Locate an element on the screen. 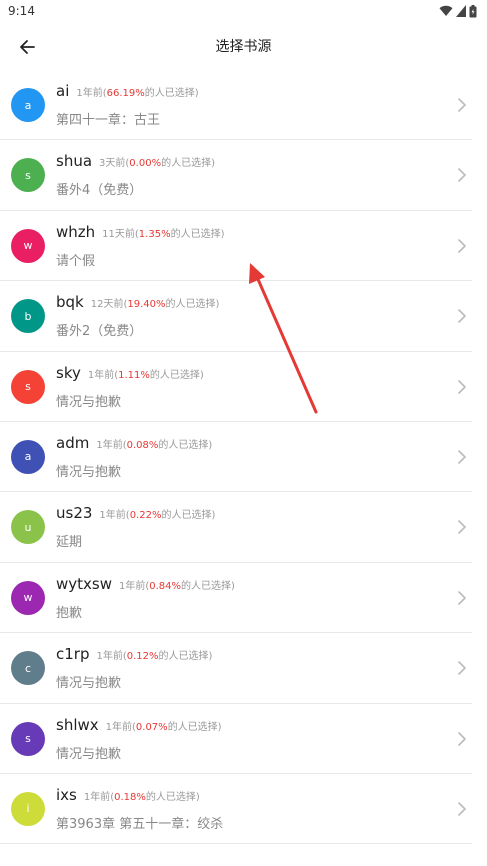 The height and width of the screenshot is (866, 487). source-name: sky is located at coordinates (68, 372).